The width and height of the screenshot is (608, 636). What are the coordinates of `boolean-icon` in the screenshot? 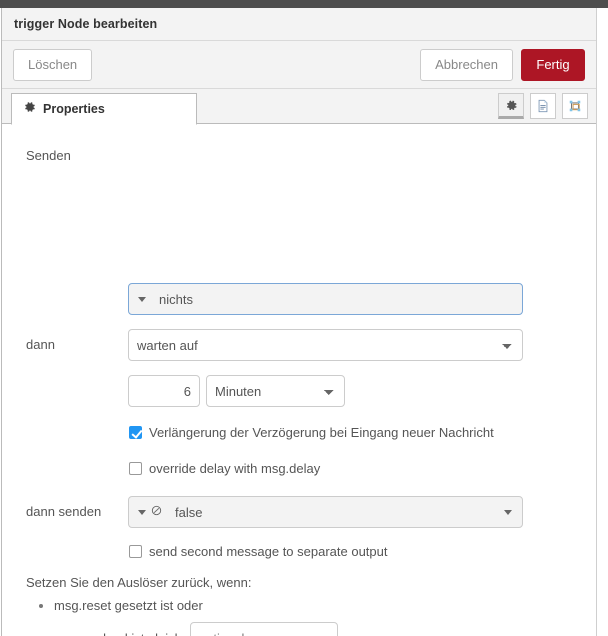 It's located at (156, 512).